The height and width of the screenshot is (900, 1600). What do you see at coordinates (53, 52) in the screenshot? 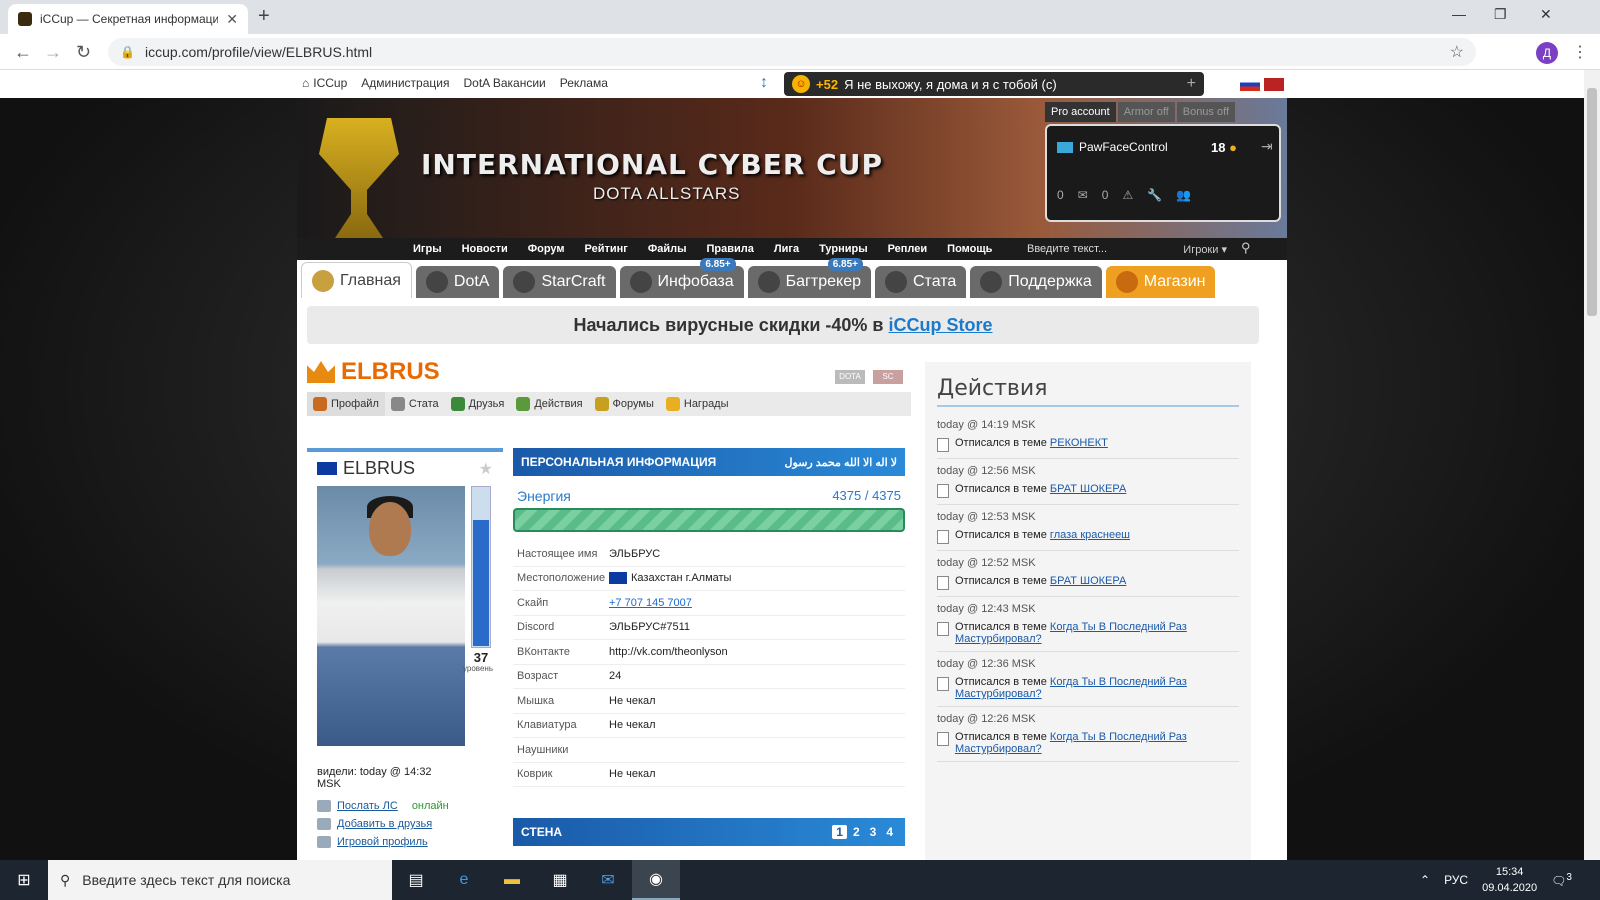
I see `forward-icon: →` at bounding box center [53, 52].